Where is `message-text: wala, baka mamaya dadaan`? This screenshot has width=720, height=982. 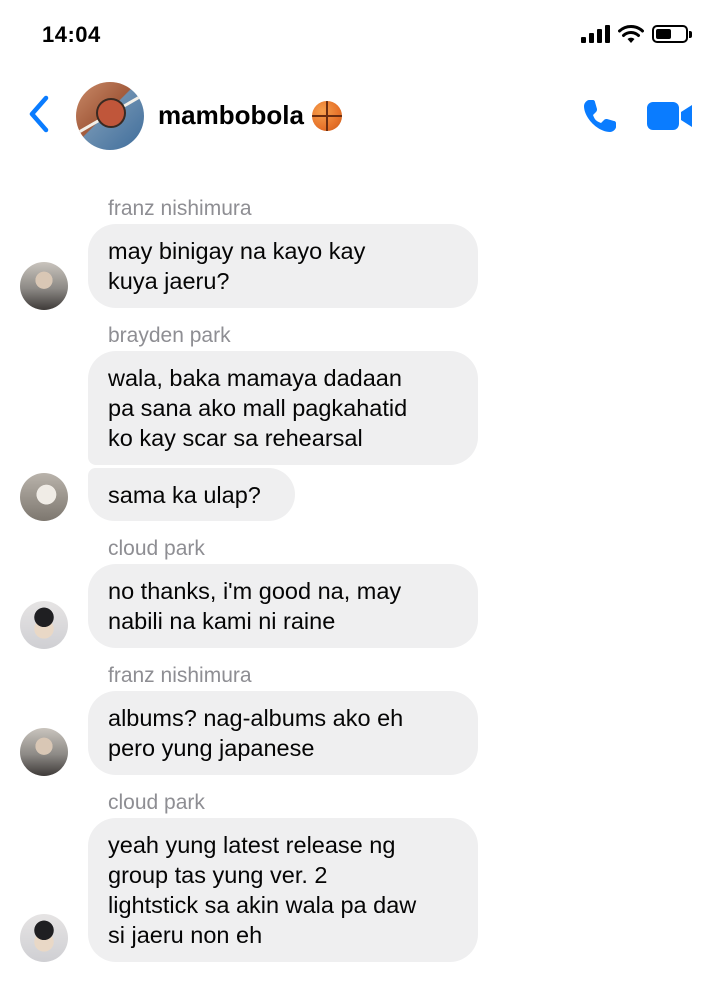 message-text: wala, baka mamaya dadaan is located at coordinates (255, 378).